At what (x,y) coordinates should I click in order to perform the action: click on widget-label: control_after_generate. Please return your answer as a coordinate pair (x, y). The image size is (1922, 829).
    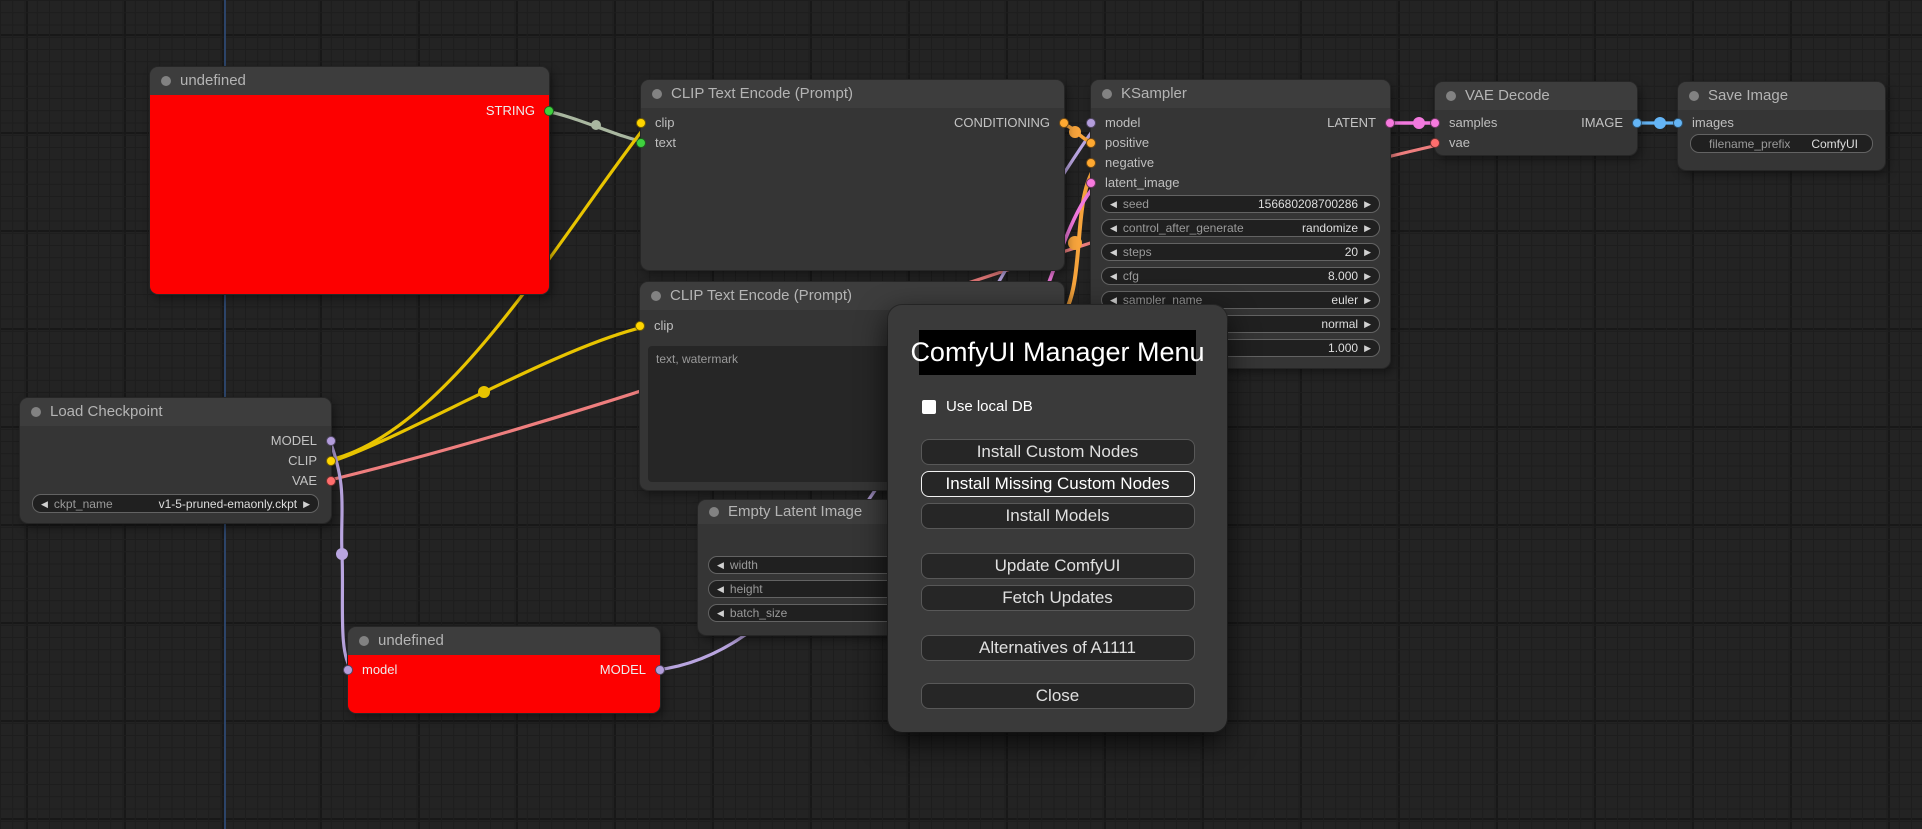
    Looking at the image, I should click on (1183, 228).